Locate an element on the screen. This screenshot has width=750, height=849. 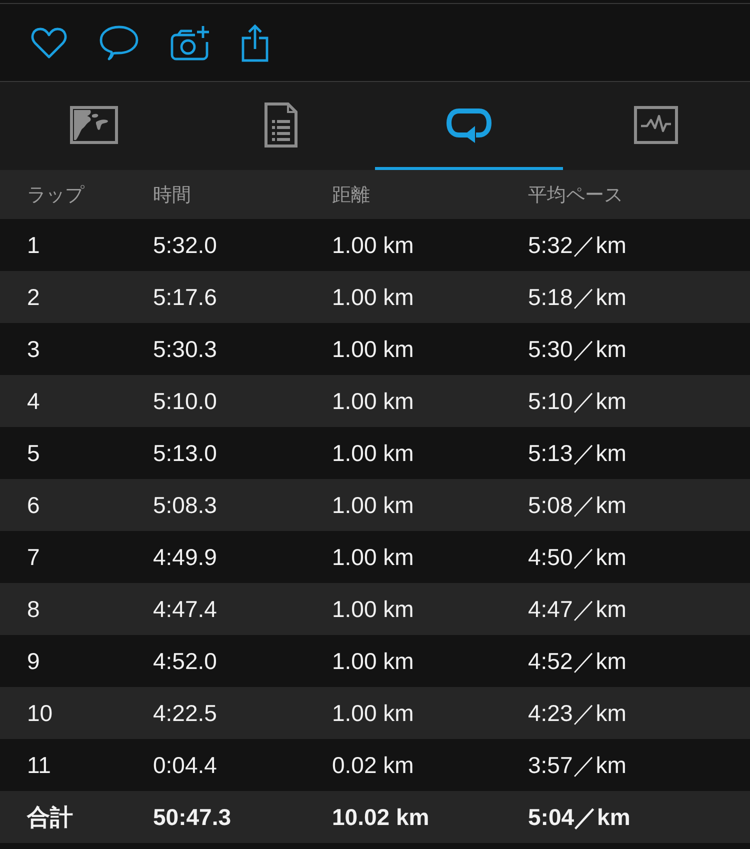
table-cell: 5:08.3 is located at coordinates (185, 505).